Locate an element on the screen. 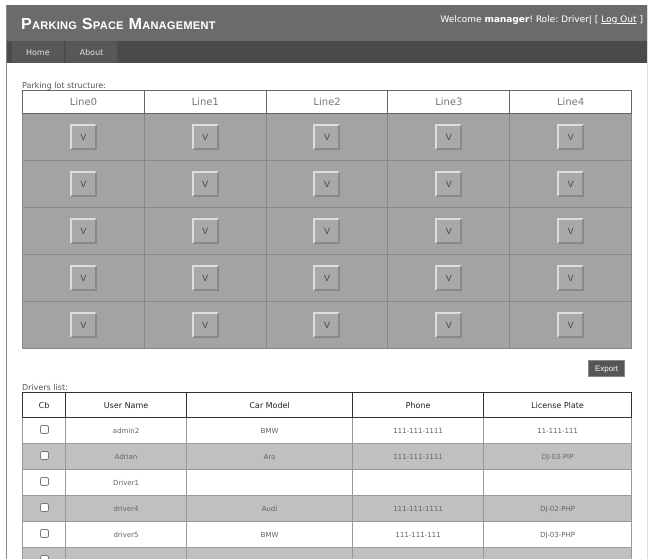  logout-link: Log Out is located at coordinates (618, 20).